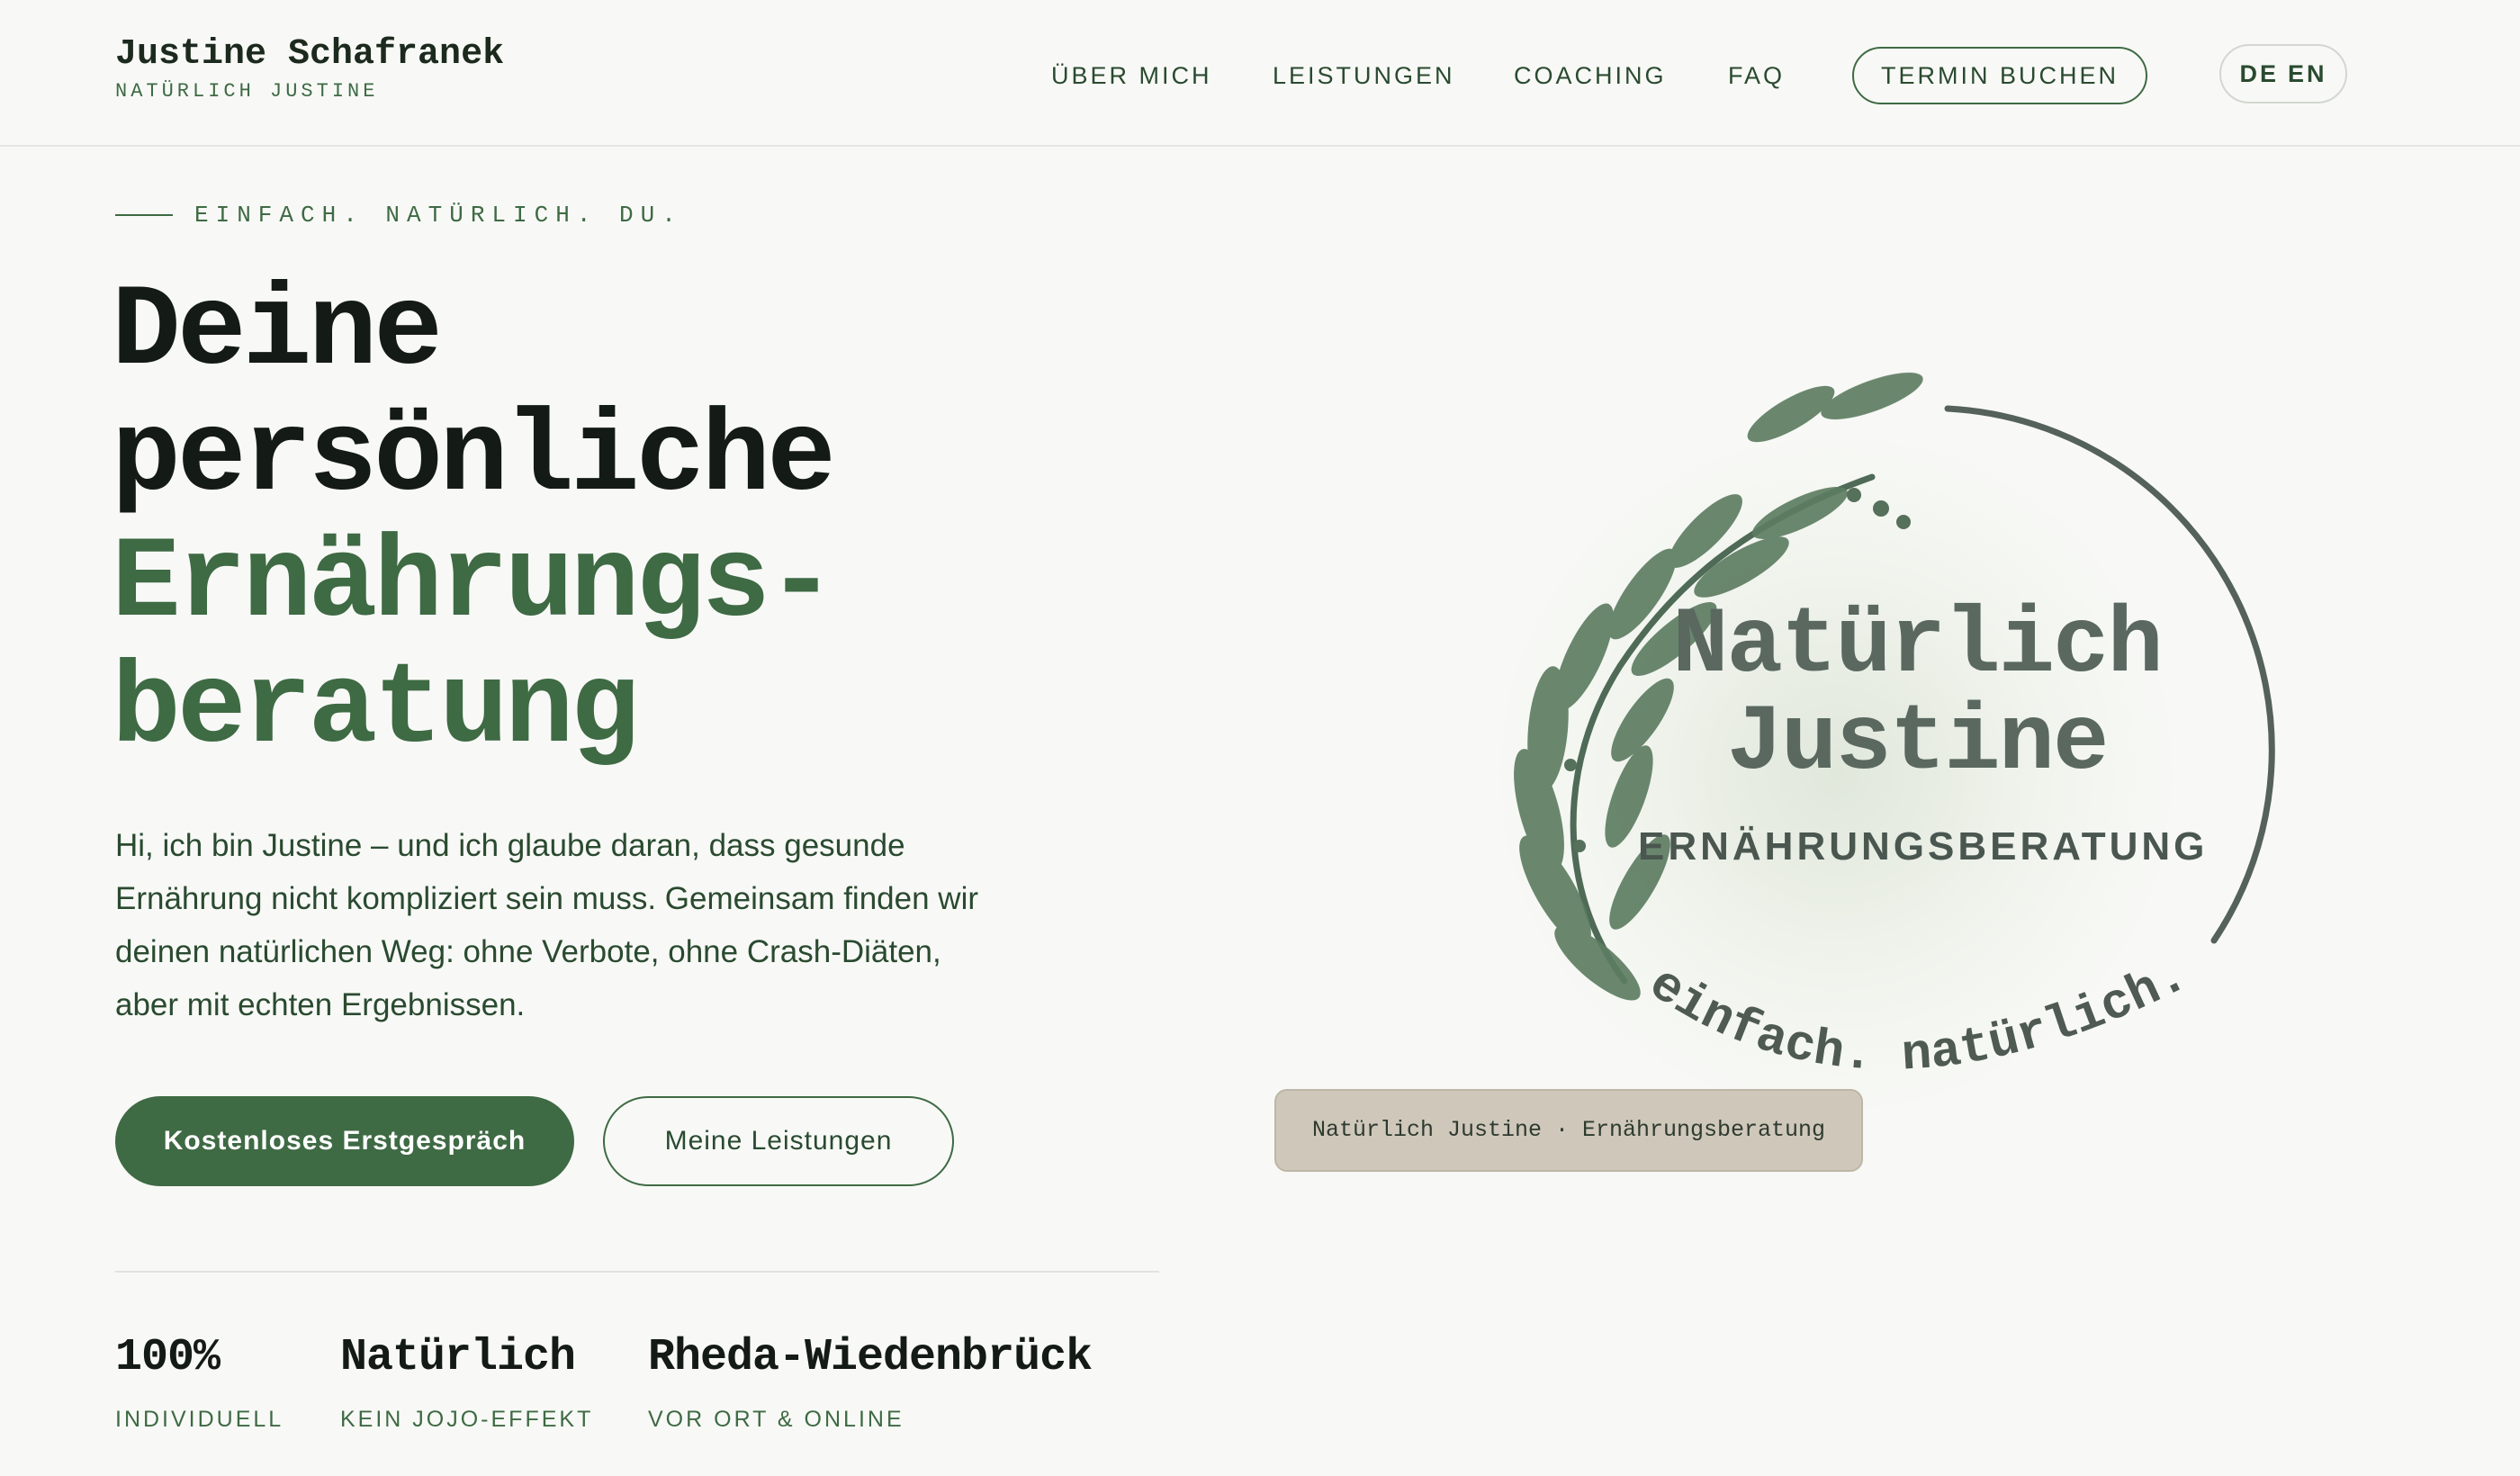 The height and width of the screenshot is (1476, 2520). I want to click on hero-headline: Deine persönliche Ernährungs- beratung, so click(652, 522).